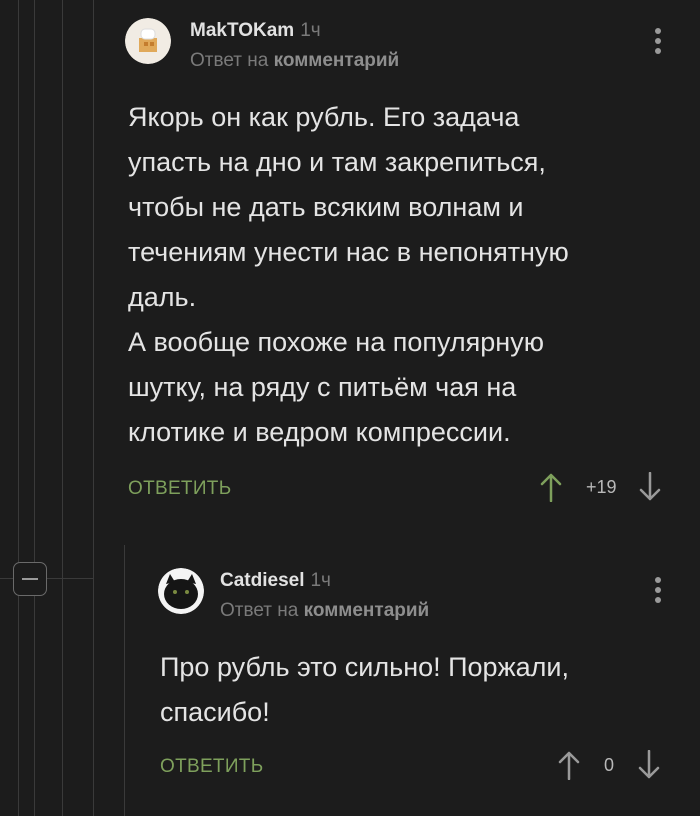 The width and height of the screenshot is (700, 816). I want to click on collapse-thread-button, so click(30, 579).